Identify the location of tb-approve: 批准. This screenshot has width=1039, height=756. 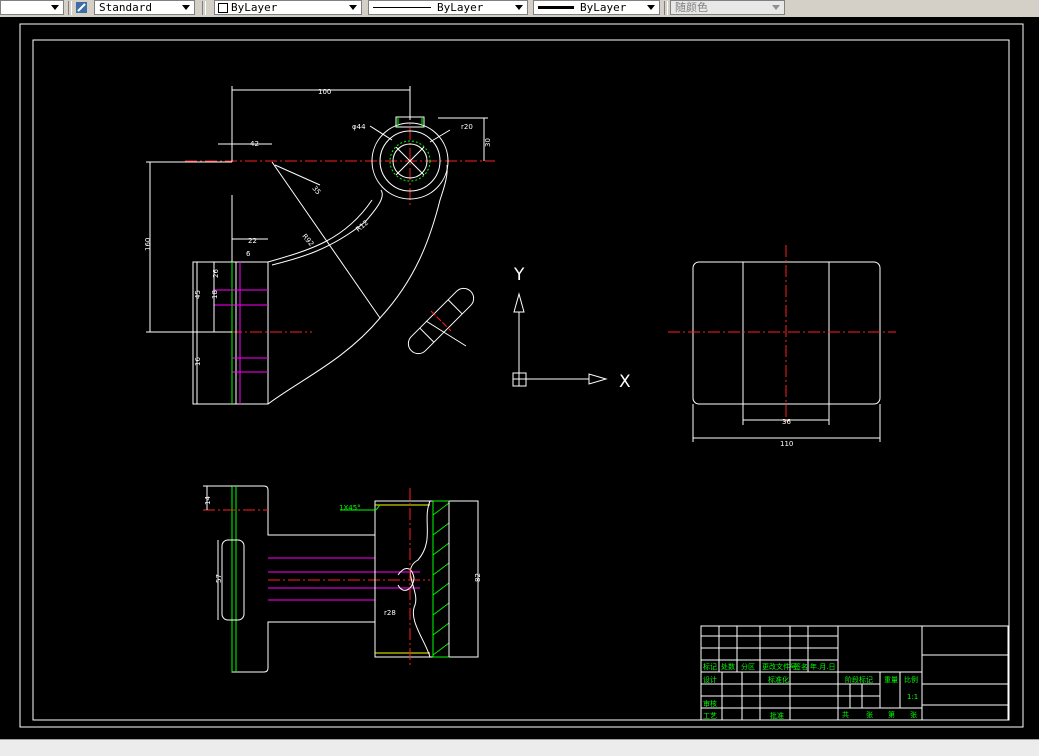
(777, 715).